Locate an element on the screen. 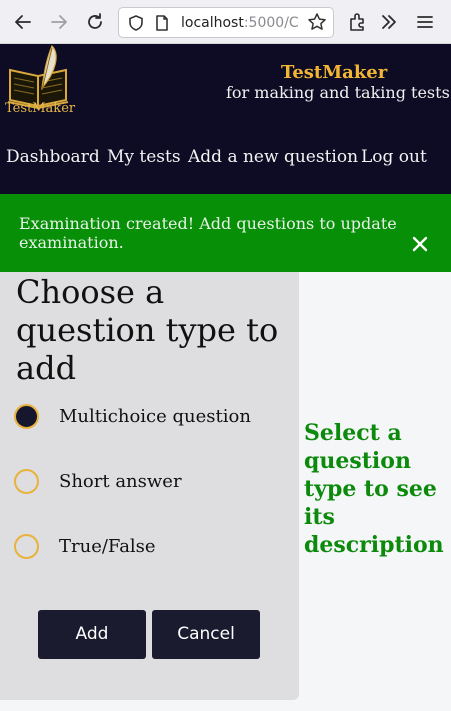 This screenshot has width=451, height=711. overflow-chevron-icon is located at coordinates (389, 22).